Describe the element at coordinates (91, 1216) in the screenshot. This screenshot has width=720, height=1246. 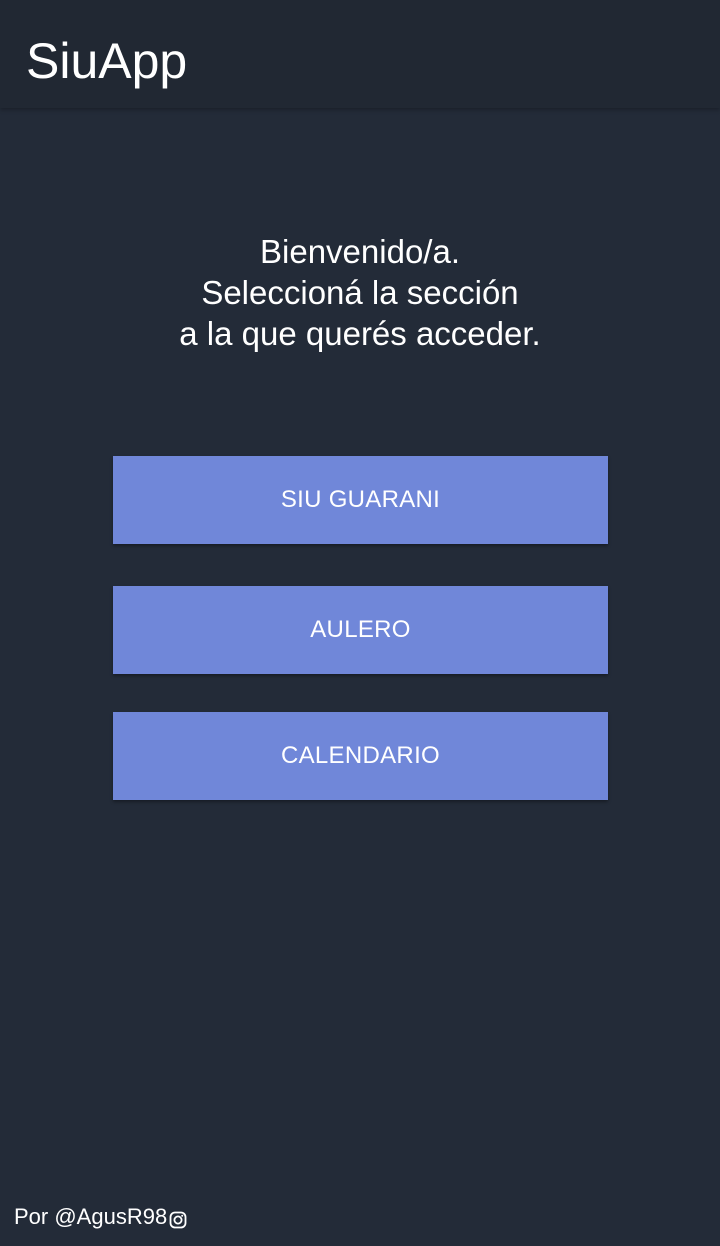
I see `footer-credit-text: Por @AgusR98` at that location.